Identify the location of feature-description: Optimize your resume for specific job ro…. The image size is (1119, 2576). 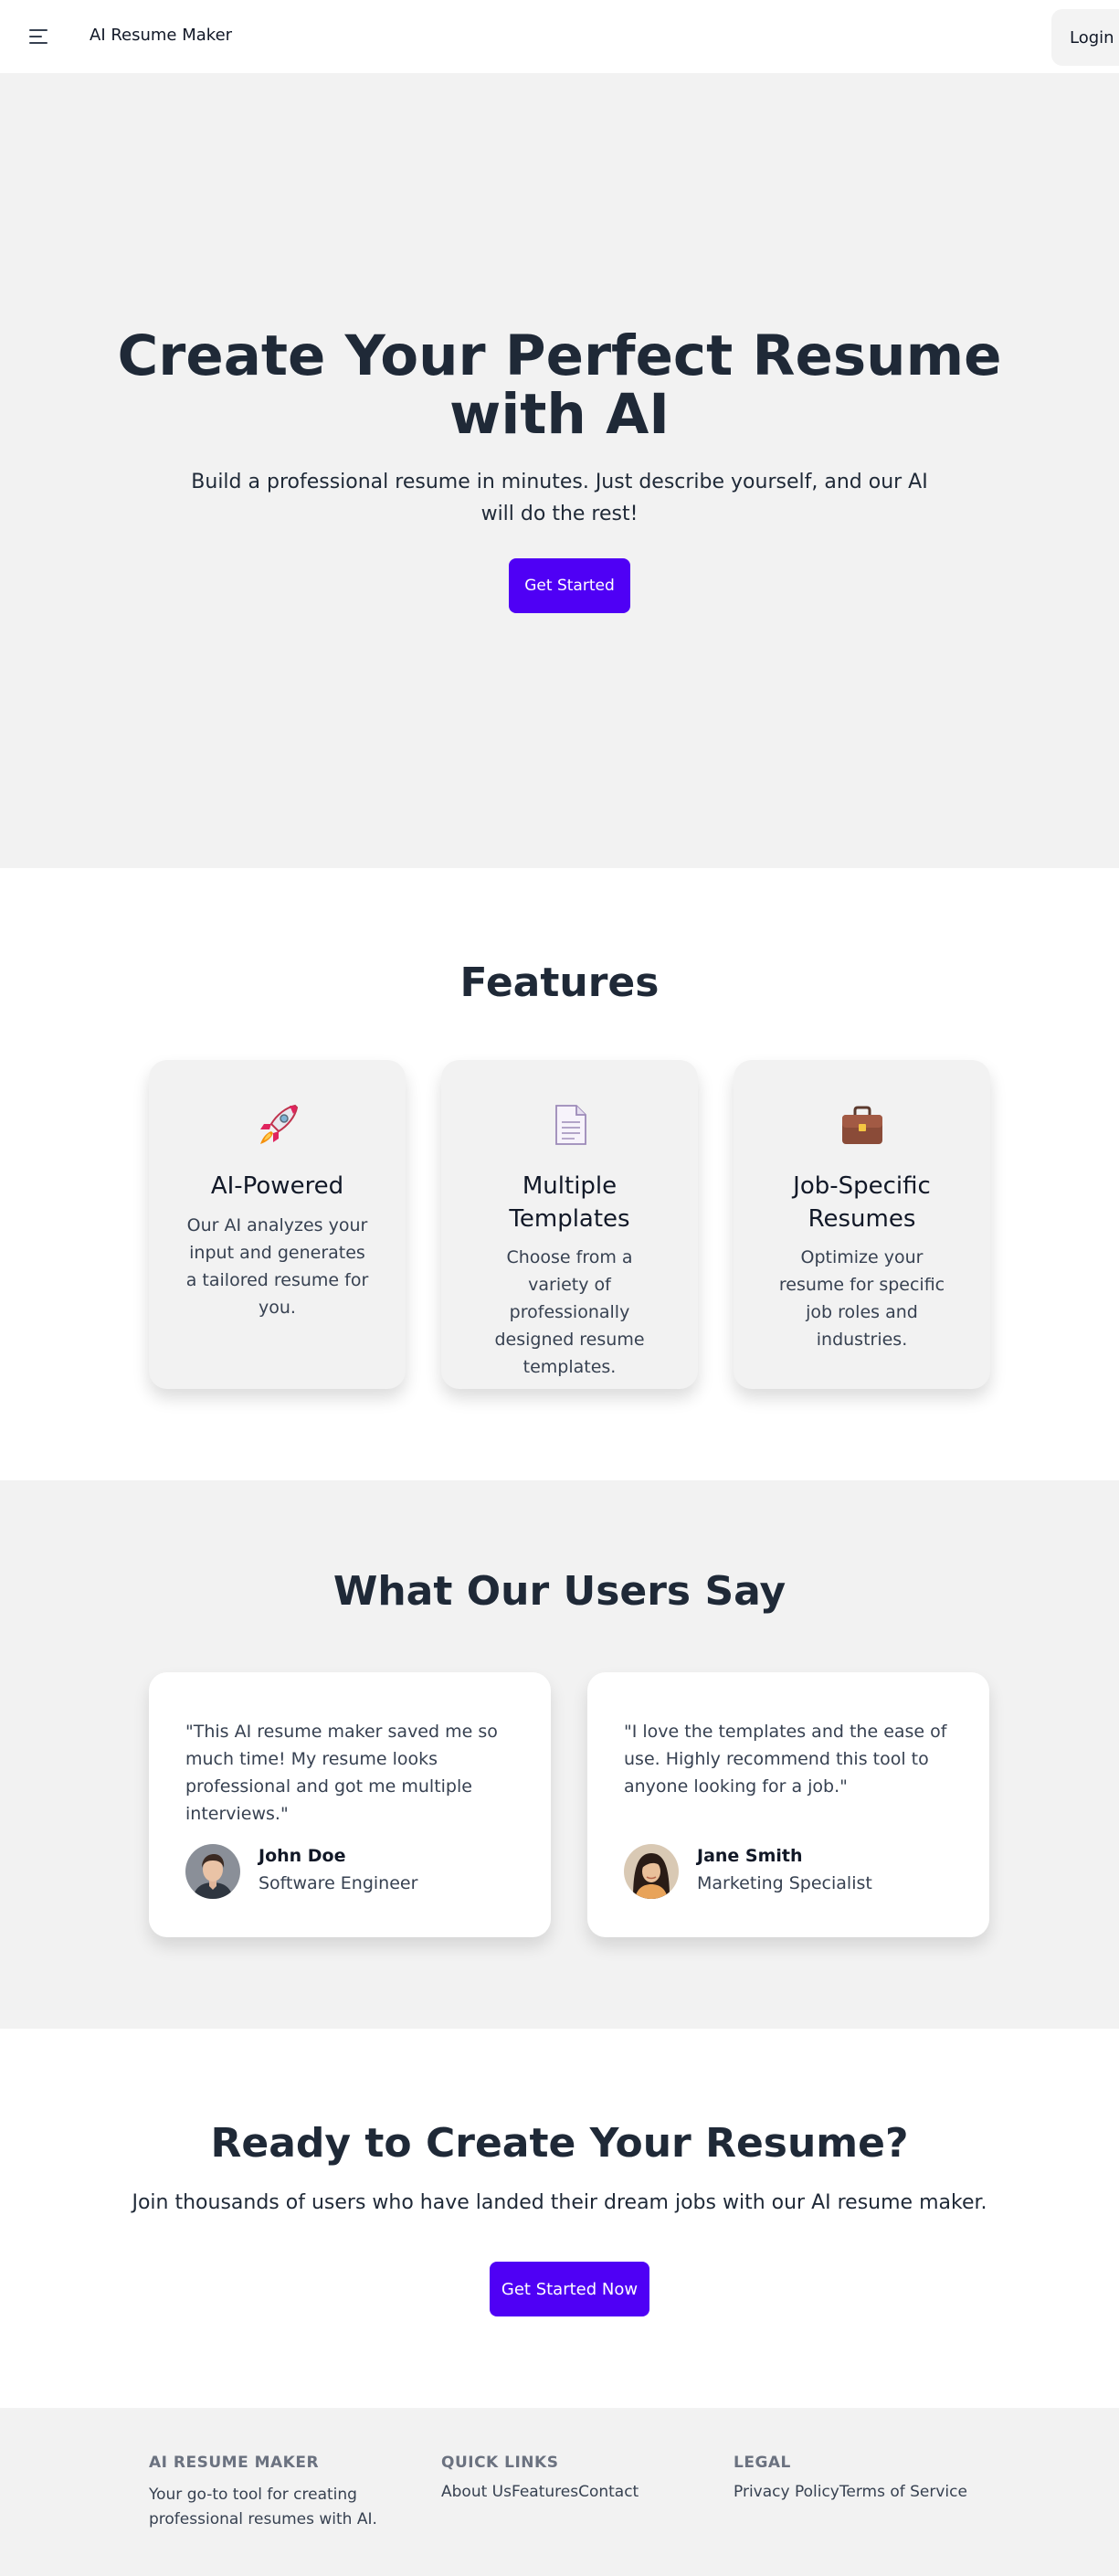
(861, 1298).